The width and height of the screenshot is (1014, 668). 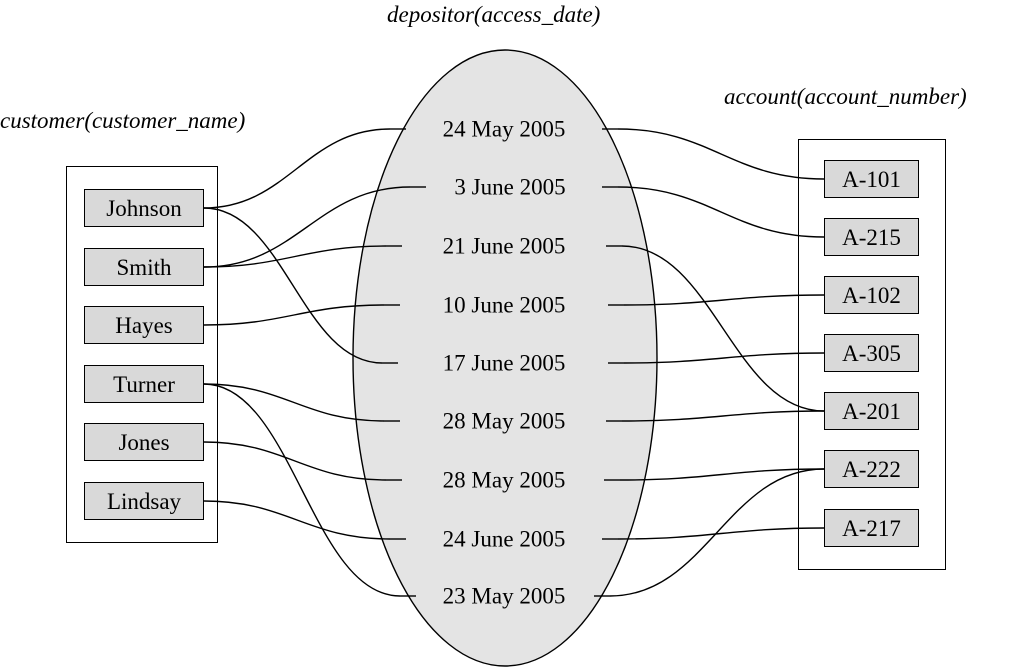 What do you see at coordinates (845, 96) in the screenshot?
I see `account-entity-label: account(account_number)` at bounding box center [845, 96].